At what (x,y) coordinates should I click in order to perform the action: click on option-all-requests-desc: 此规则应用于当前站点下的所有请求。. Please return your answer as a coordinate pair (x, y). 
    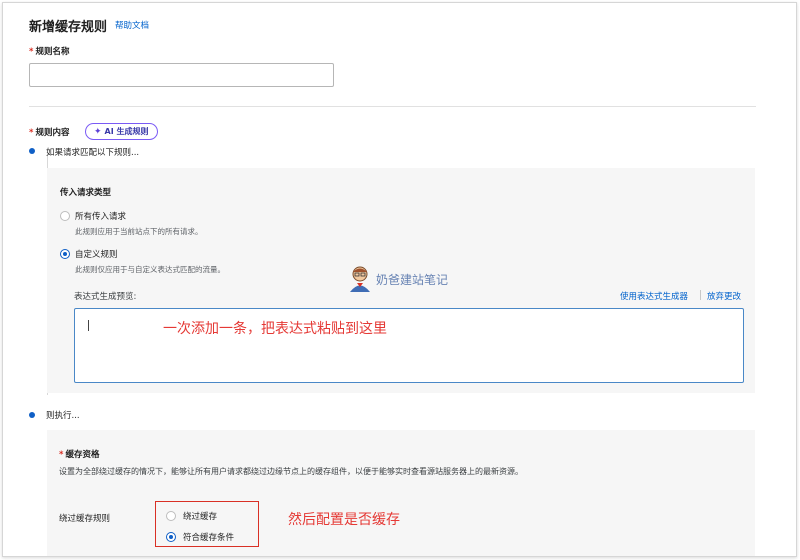
    Looking at the image, I should click on (139, 231).